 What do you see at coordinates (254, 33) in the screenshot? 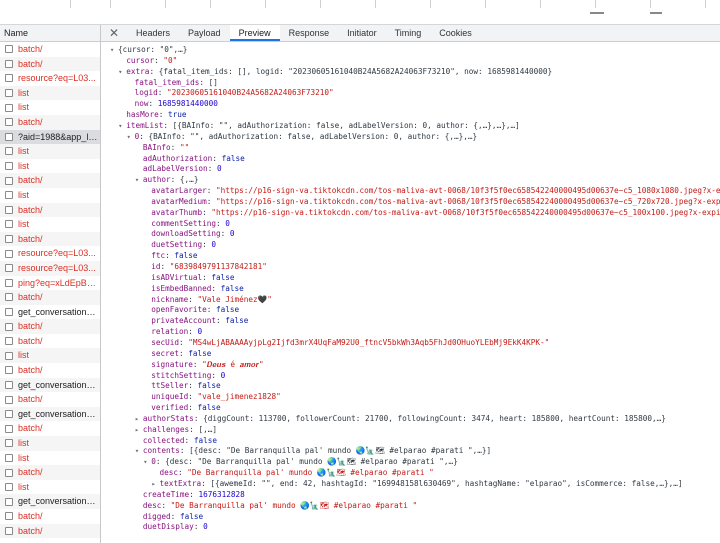
I see `tab-preview: Preview` at bounding box center [254, 33].